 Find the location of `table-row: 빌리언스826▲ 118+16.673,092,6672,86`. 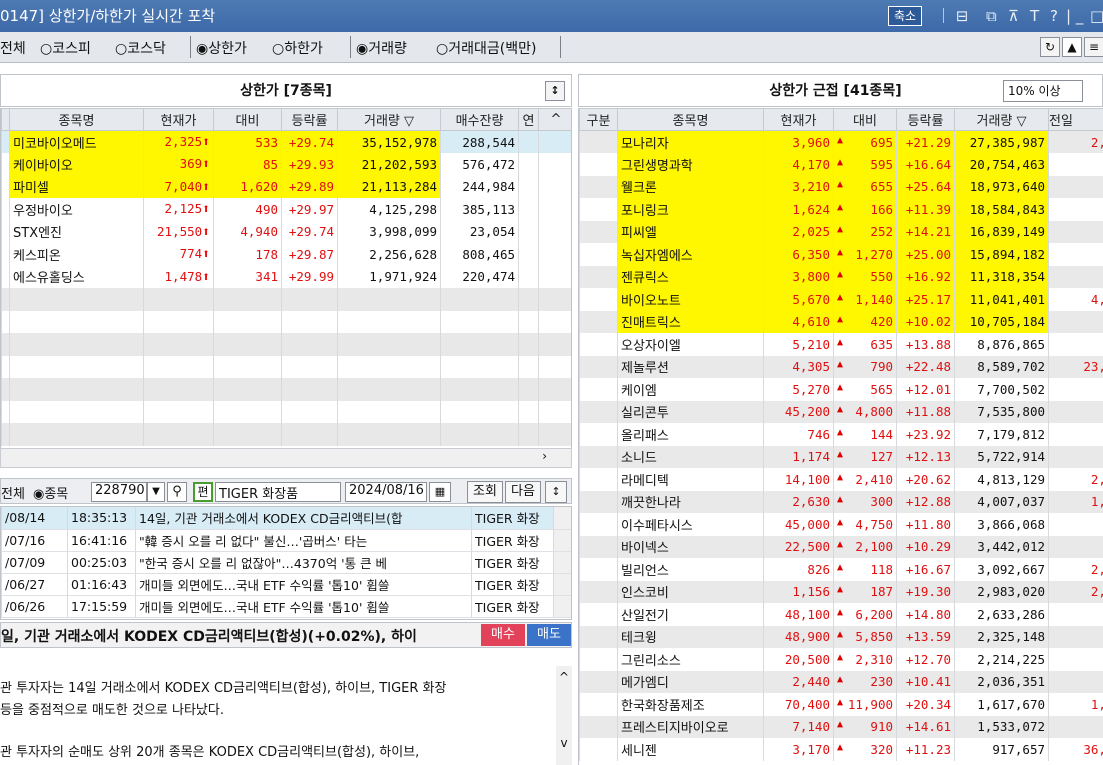

table-row: 빌리언스826▲ 118+16.673,092,6672,86 is located at coordinates (841, 569).